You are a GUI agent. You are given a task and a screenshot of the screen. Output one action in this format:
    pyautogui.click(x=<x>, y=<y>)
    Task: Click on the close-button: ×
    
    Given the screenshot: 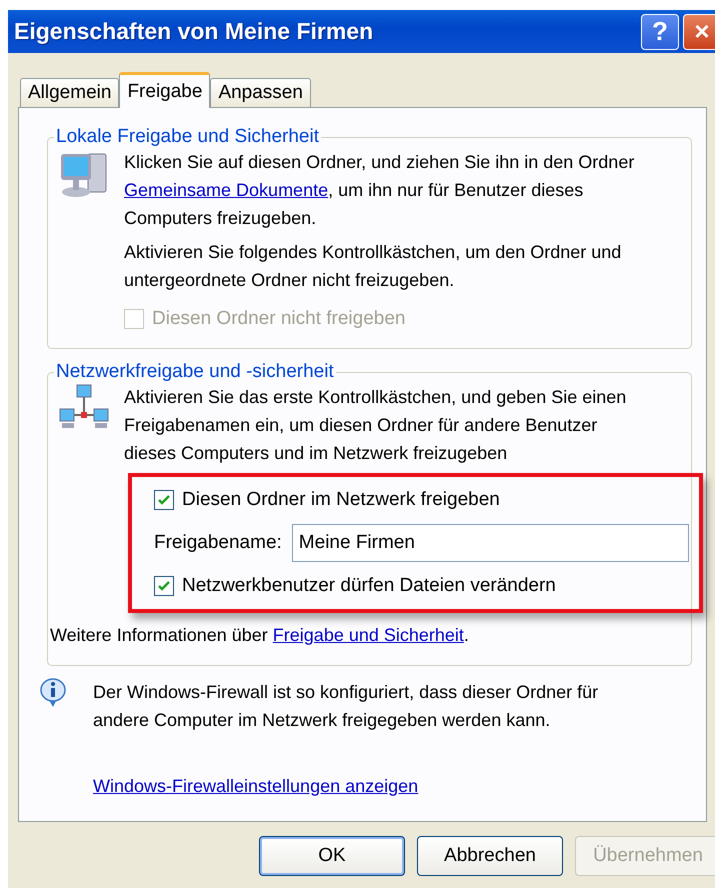 What is the action you would take?
    pyautogui.click(x=699, y=32)
    